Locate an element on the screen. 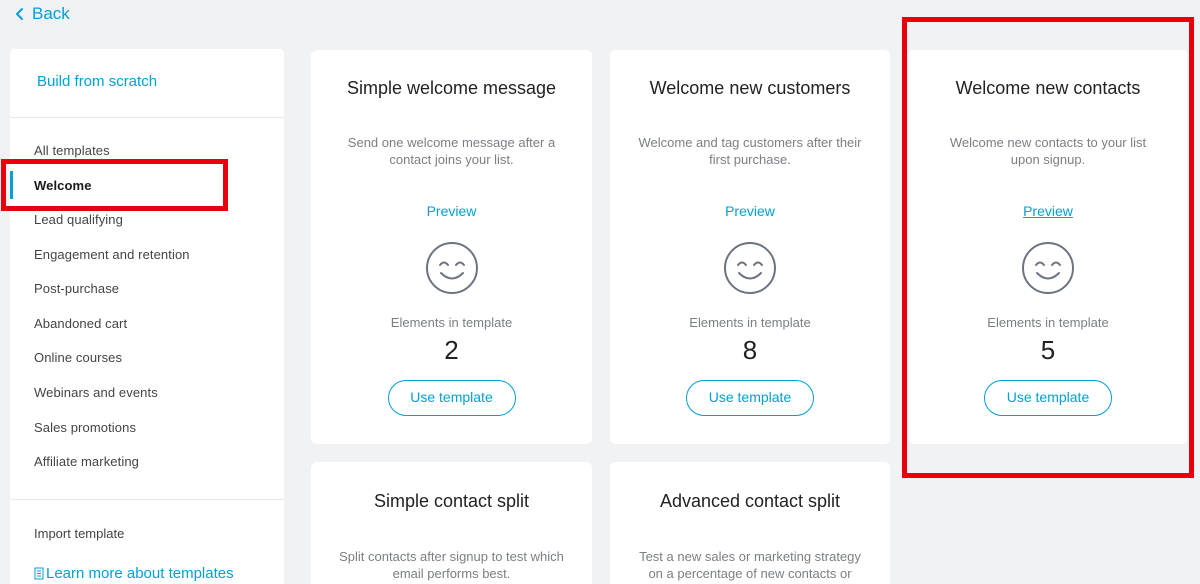 The image size is (1200, 584). learn-more-link: Learn more about templates is located at coordinates (134, 573).